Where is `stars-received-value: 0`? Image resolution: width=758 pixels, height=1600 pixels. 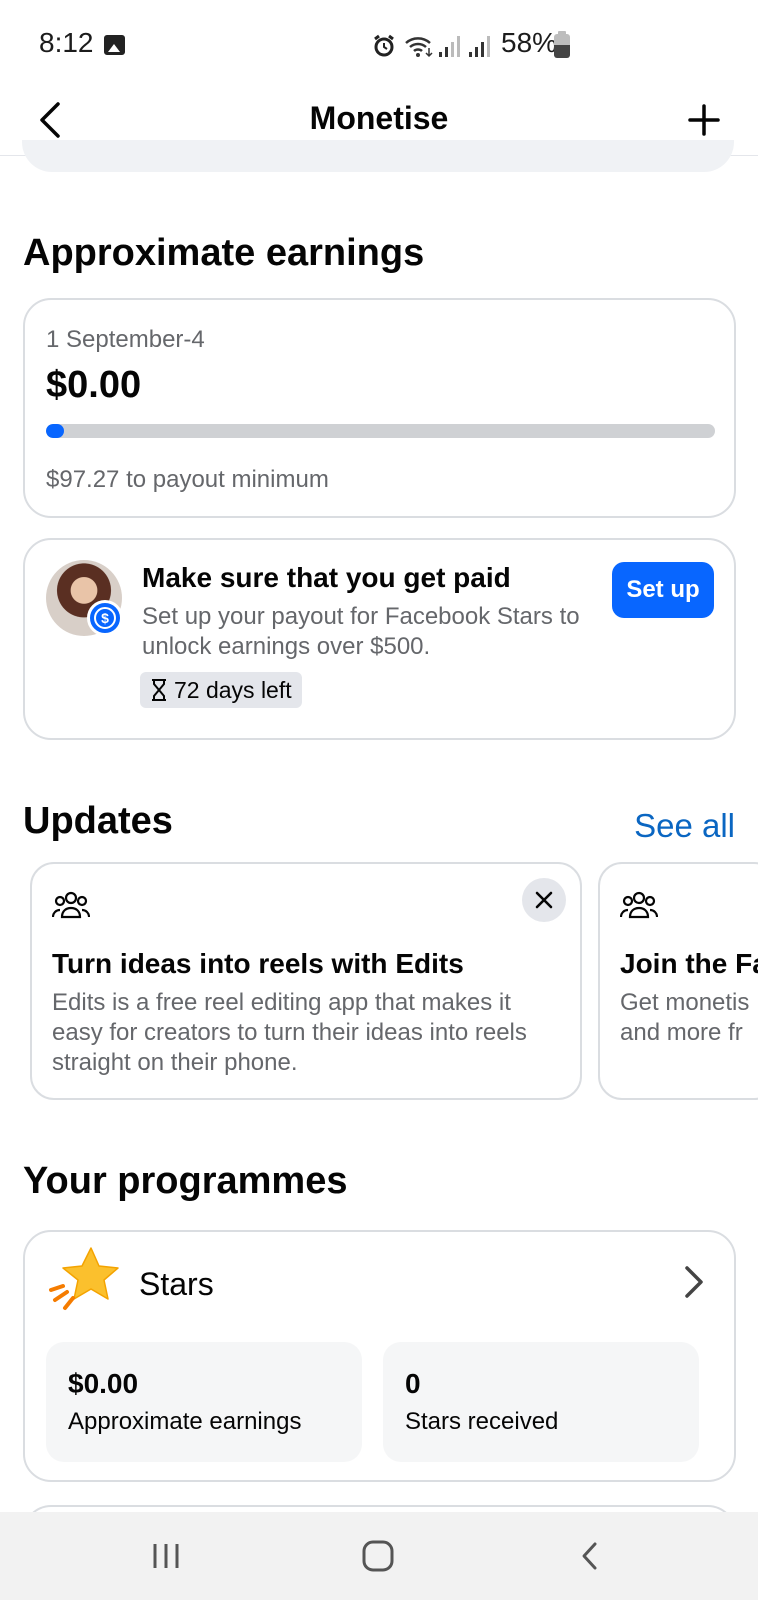
stars-received-value: 0 is located at coordinates (413, 1383).